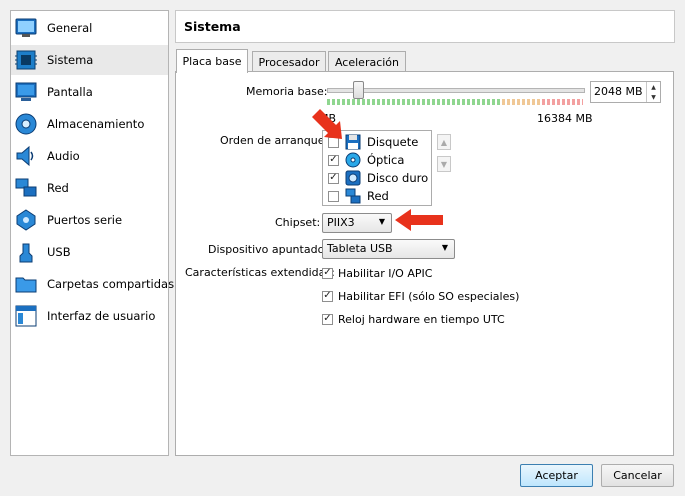  I want to click on storage-icon, so click(26, 124).